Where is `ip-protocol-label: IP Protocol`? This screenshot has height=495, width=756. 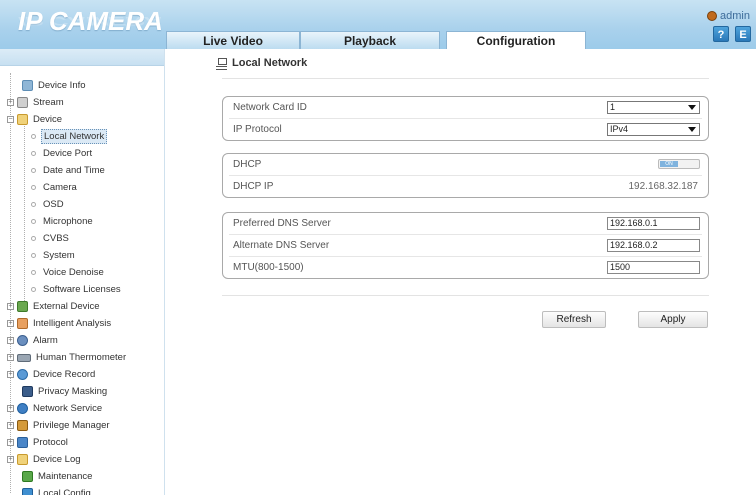 ip-protocol-label: IP Protocol is located at coordinates (257, 129).